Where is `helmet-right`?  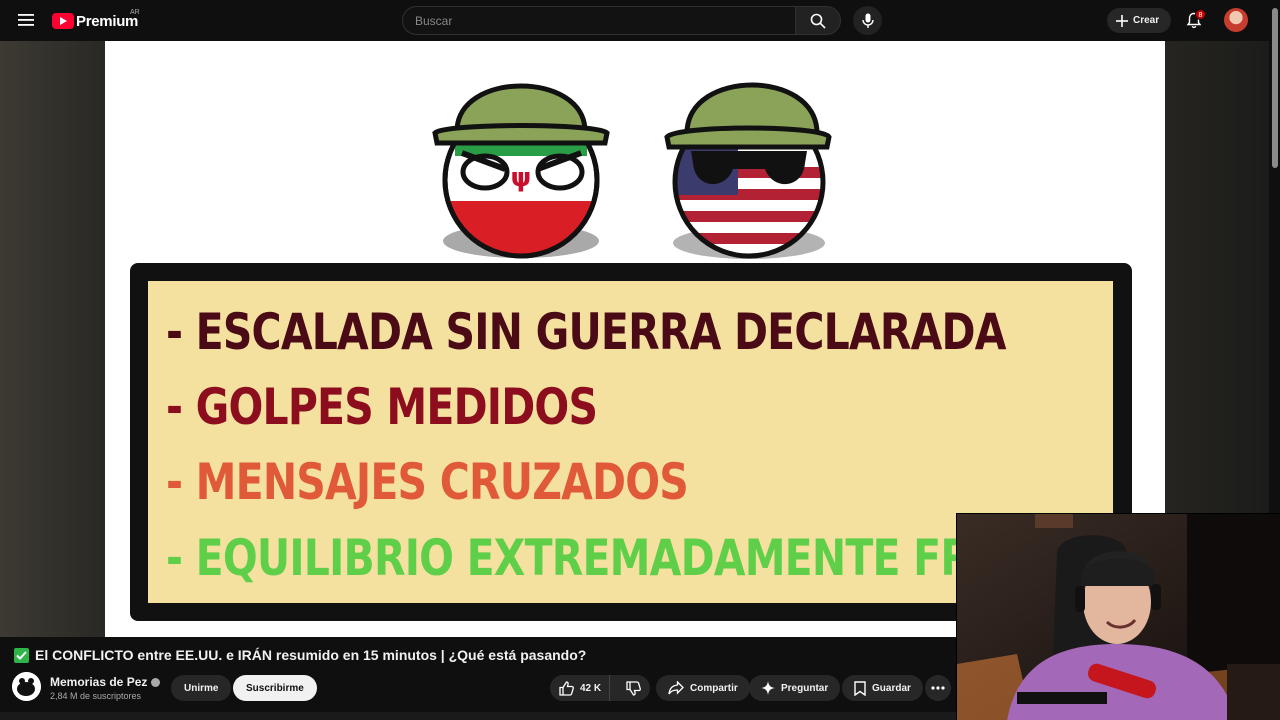 helmet-right is located at coordinates (748, 116).